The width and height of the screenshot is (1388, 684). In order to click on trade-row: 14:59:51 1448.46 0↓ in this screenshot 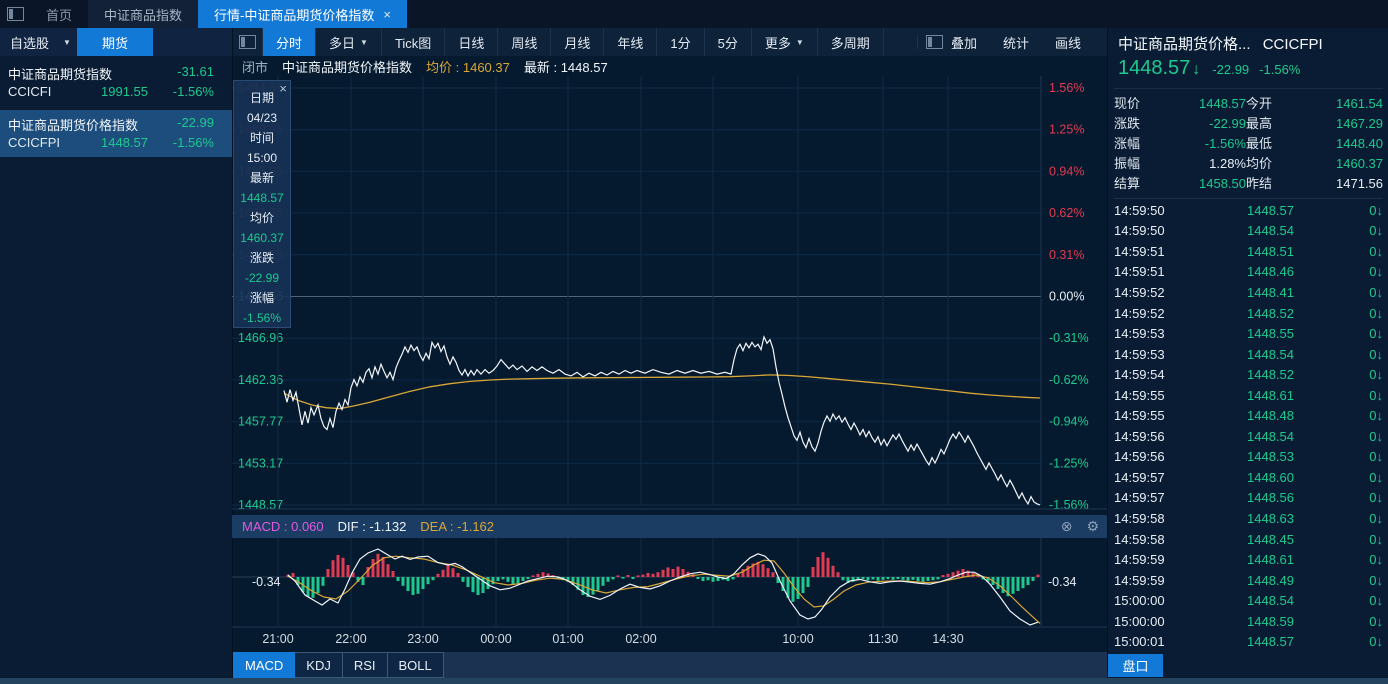, I will do `click(1248, 272)`.